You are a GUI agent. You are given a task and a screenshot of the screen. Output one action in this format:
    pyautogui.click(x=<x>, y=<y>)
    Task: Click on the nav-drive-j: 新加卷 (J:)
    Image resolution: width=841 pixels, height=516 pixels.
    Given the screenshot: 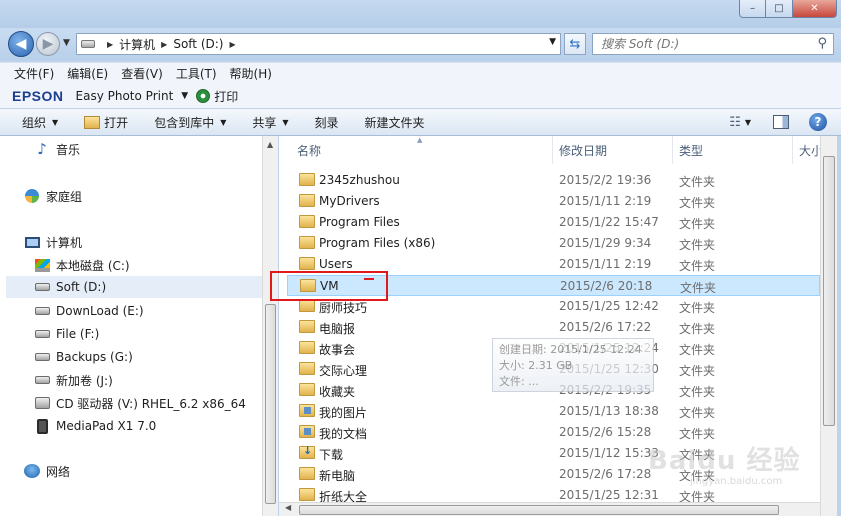 What is the action you would take?
    pyautogui.click(x=73, y=380)
    